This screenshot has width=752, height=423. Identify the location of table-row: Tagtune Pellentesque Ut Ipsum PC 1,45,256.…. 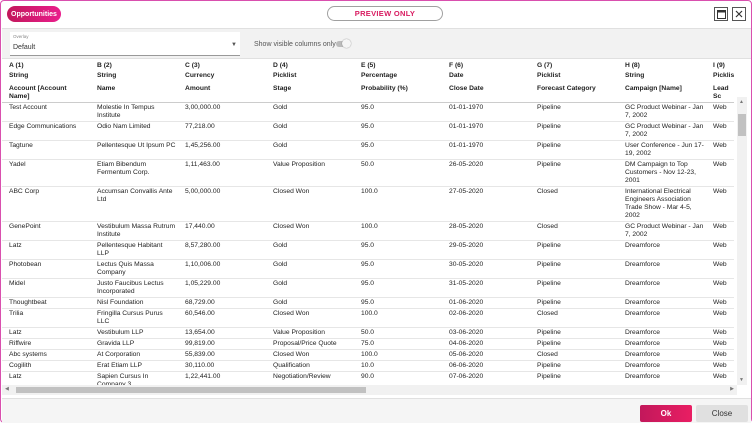
(368, 150).